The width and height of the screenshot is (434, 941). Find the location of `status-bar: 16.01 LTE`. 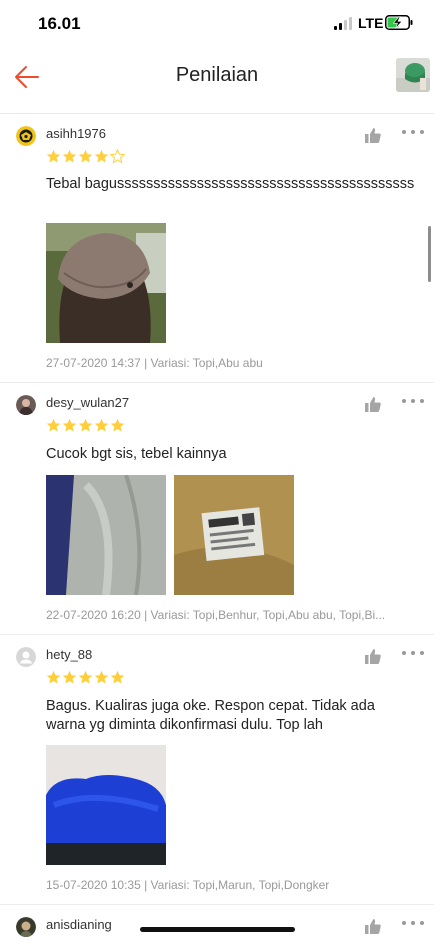

status-bar: 16.01 LTE is located at coordinates (217, 24).